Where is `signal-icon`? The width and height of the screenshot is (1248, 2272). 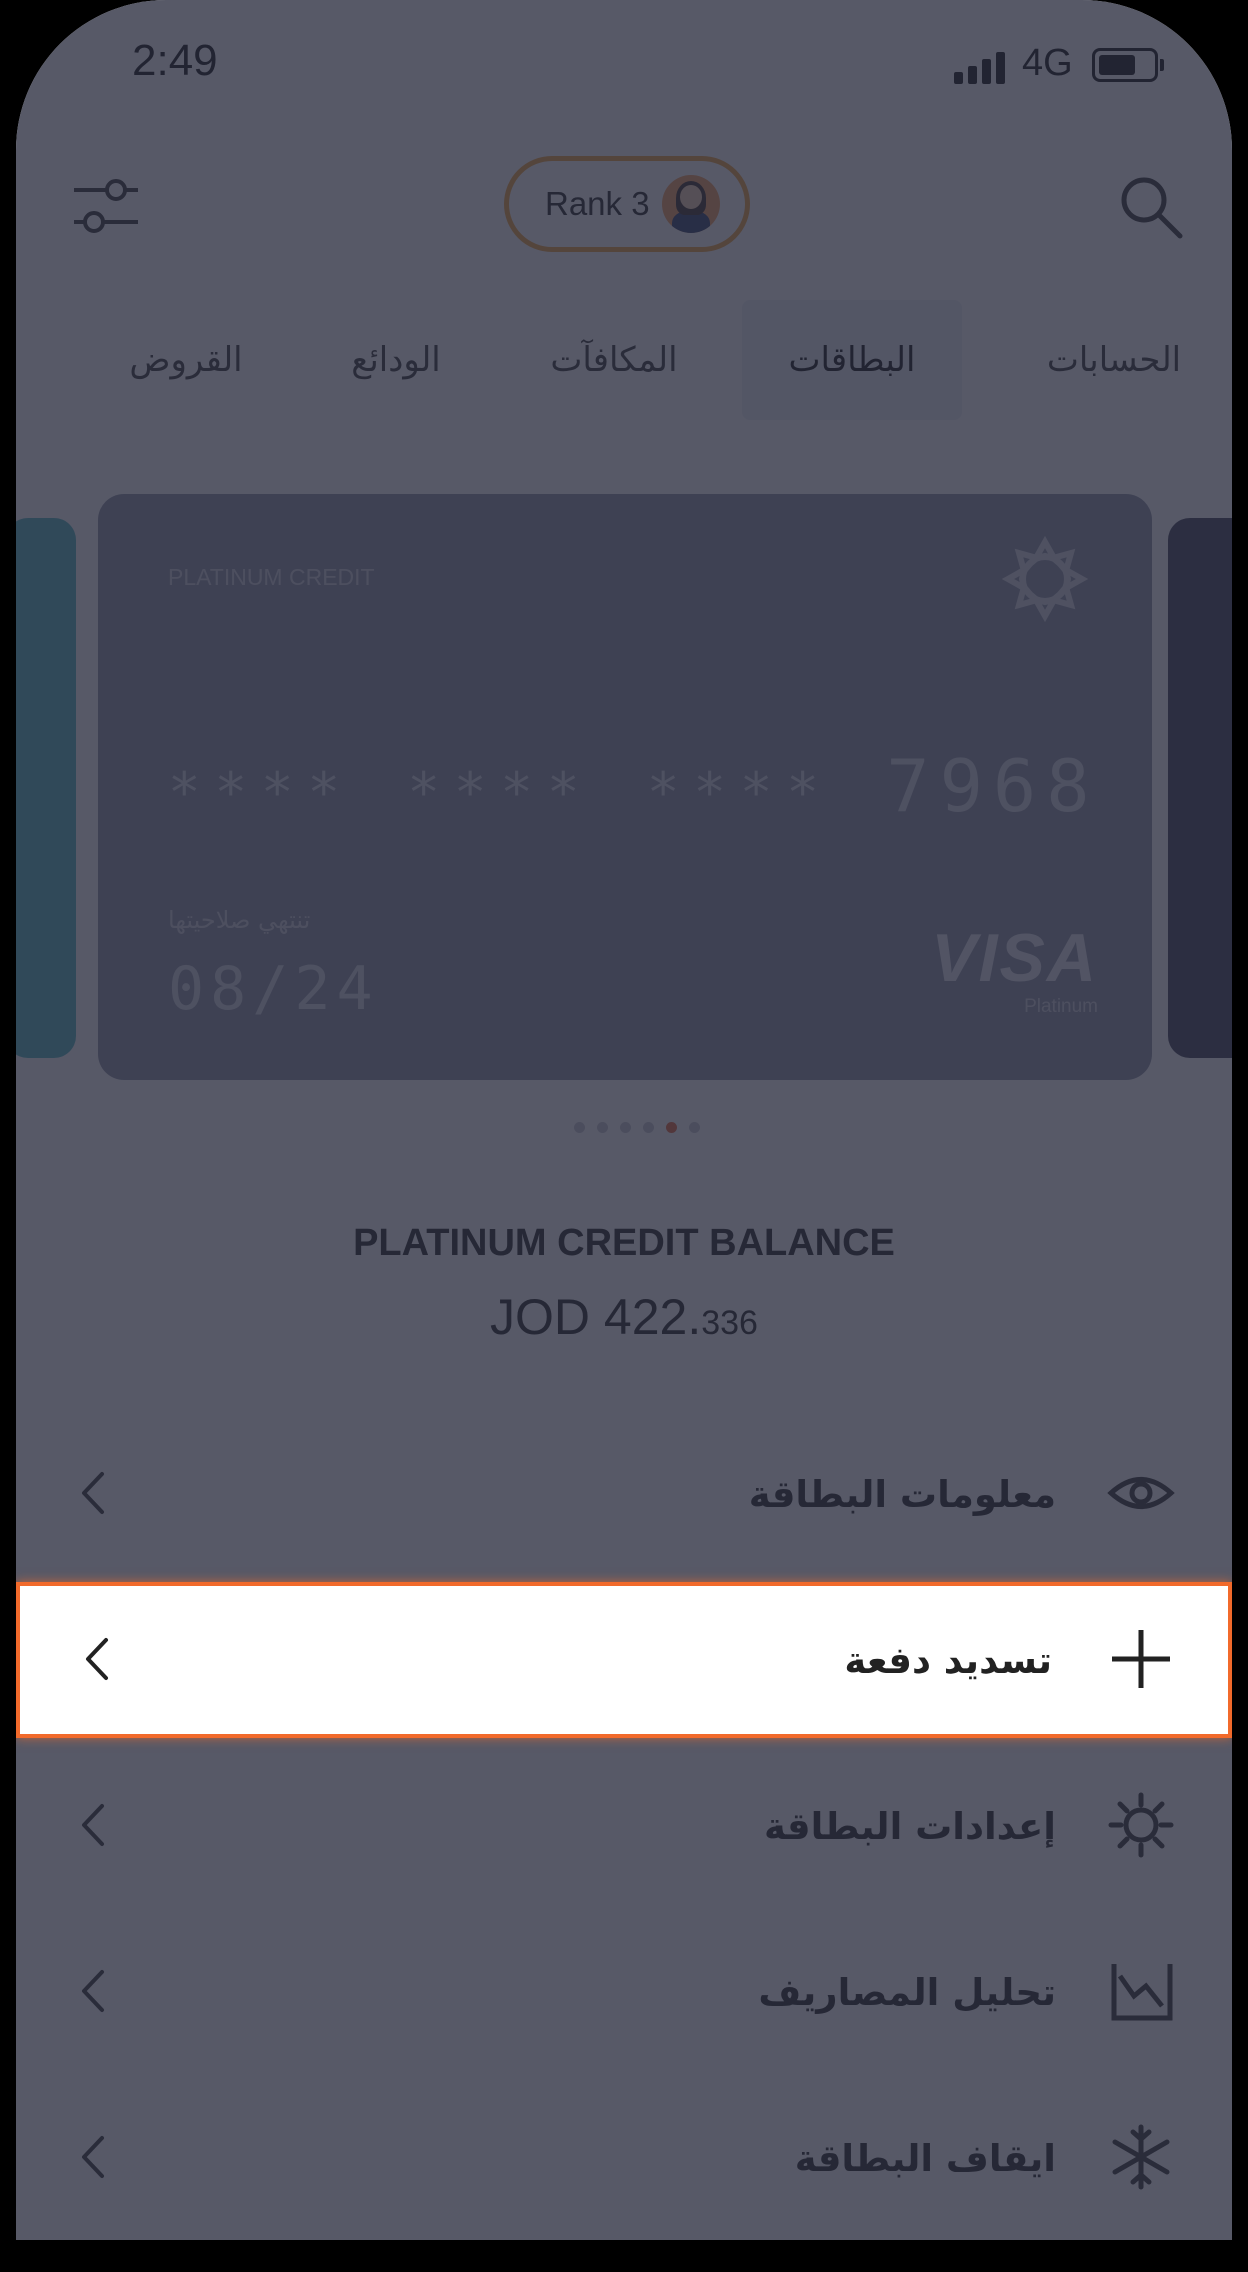 signal-icon is located at coordinates (979, 66).